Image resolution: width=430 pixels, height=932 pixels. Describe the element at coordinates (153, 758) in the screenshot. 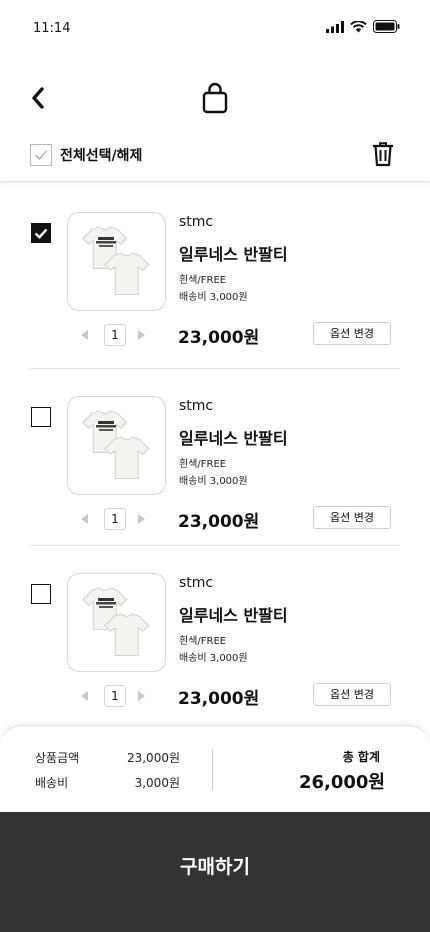

I see `product-amount-value: 23,000원` at that location.